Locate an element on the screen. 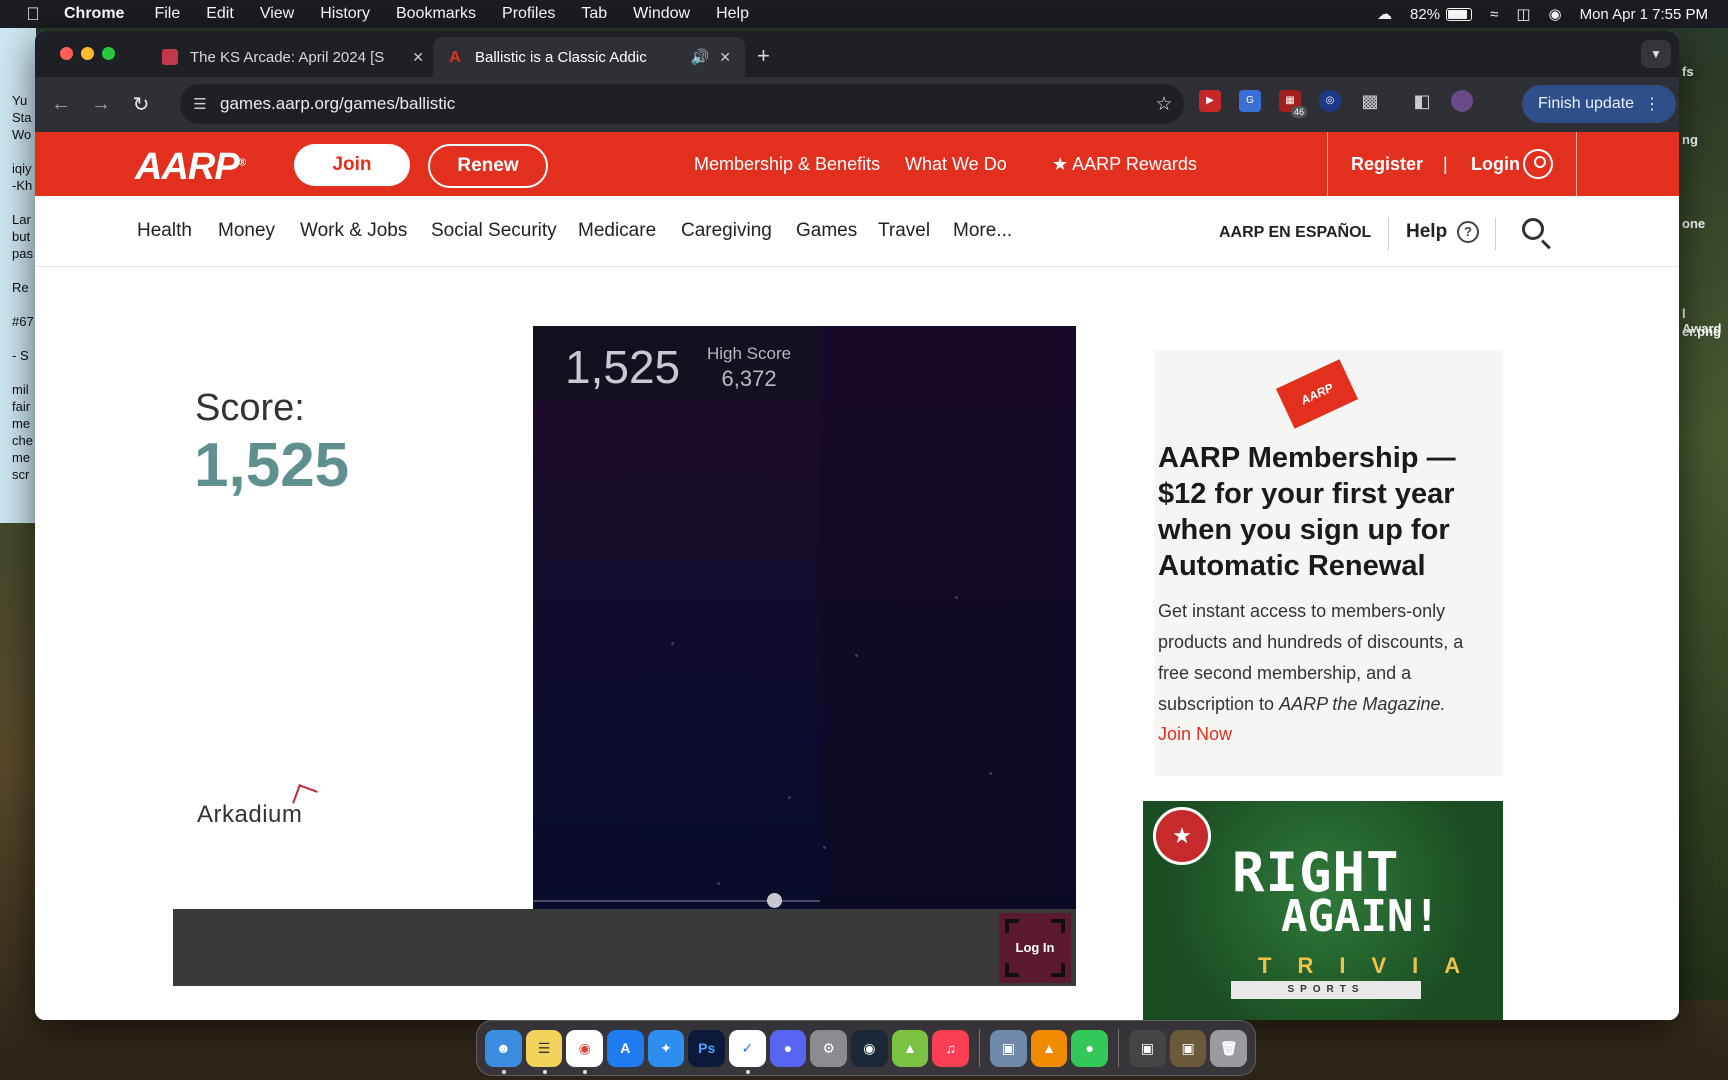  drive-icon: ▲ is located at coordinates (910, 1048).